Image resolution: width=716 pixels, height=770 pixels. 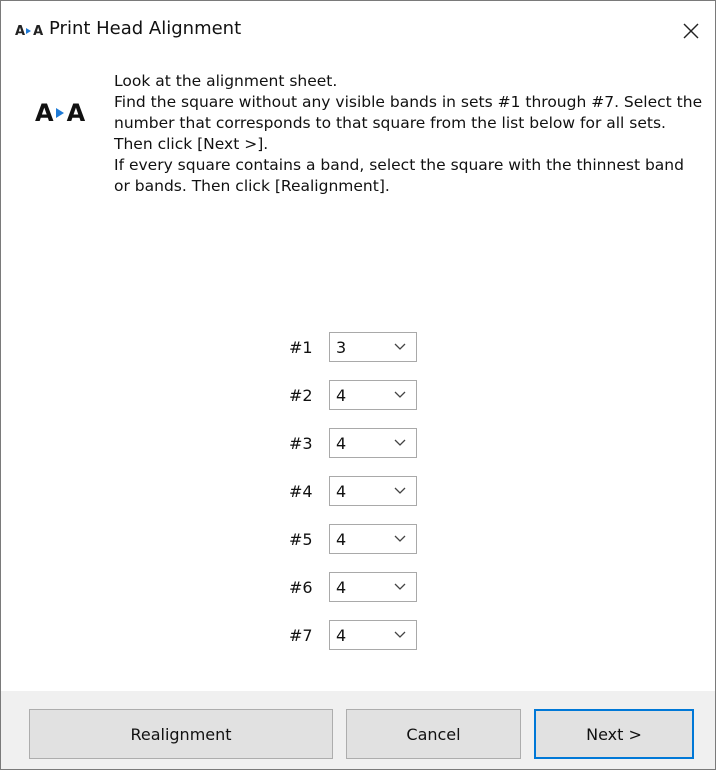 What do you see at coordinates (145, 28) in the screenshot?
I see `window-title: Print Head Alignment` at bounding box center [145, 28].